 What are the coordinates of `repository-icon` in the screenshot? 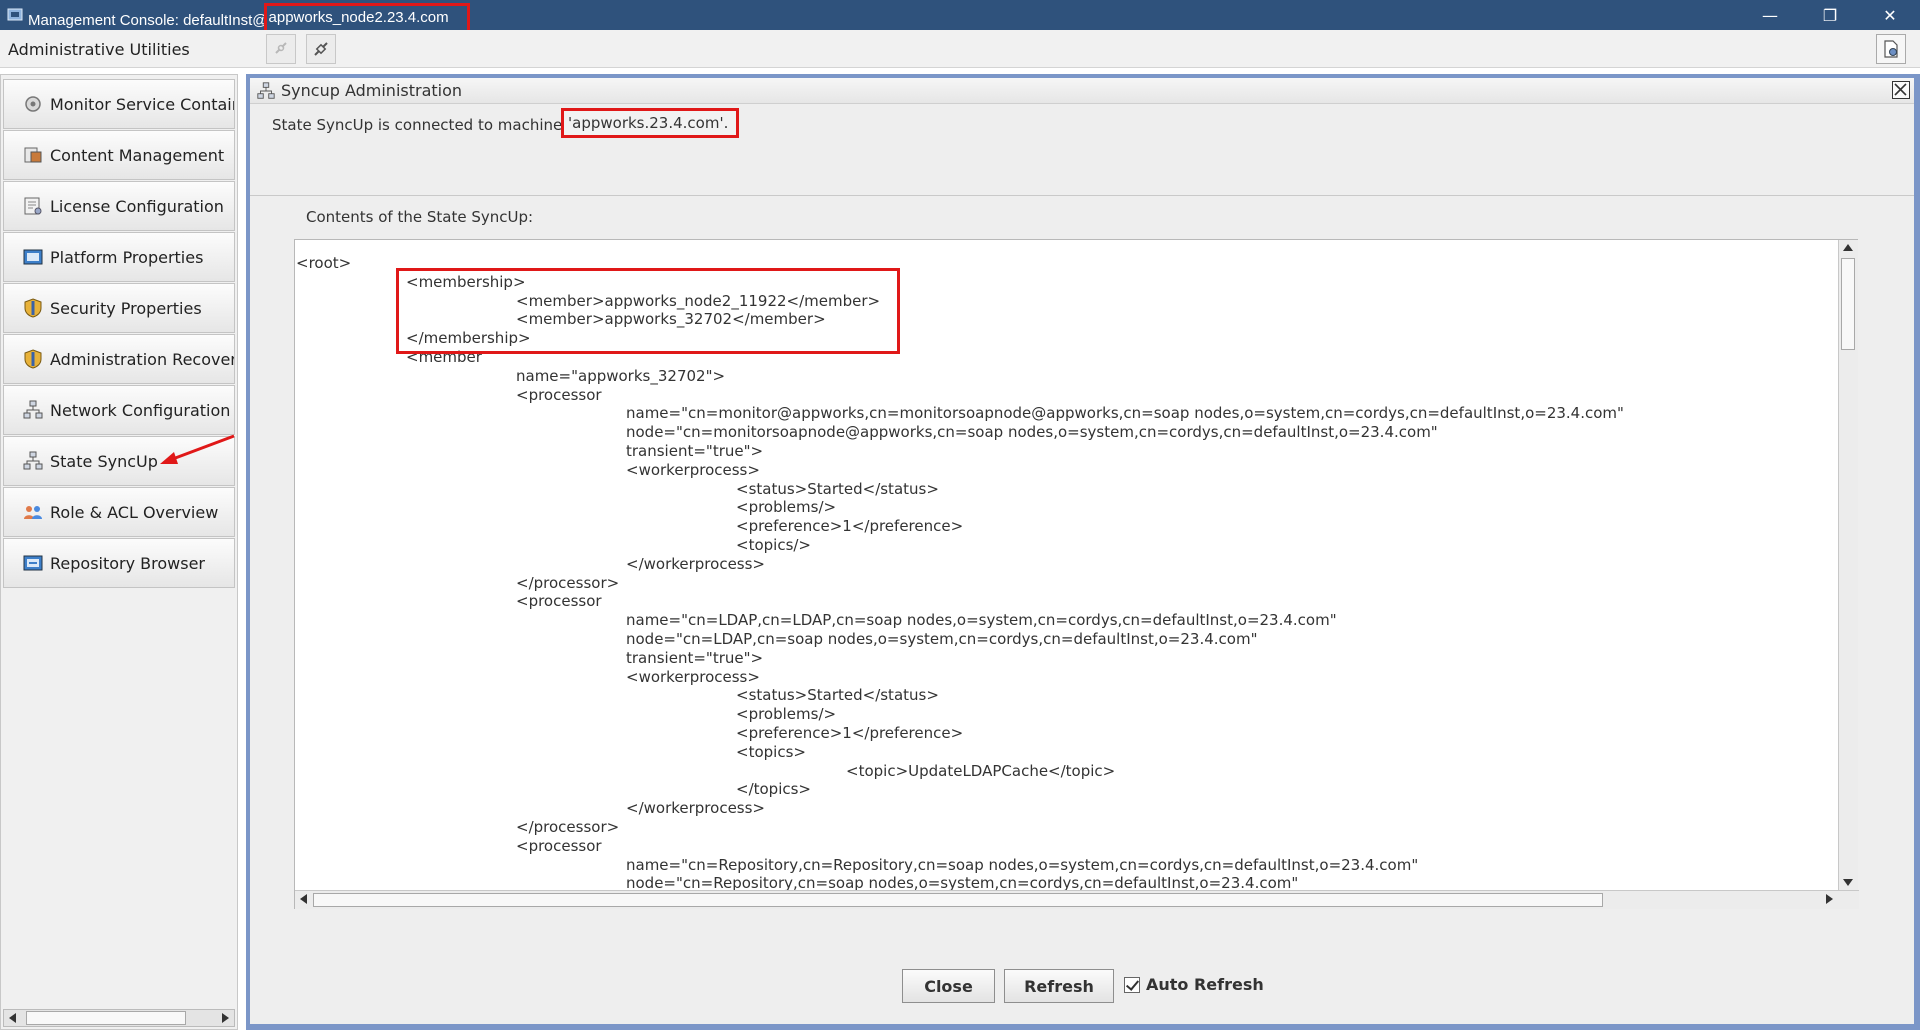 It's located at (33, 563).